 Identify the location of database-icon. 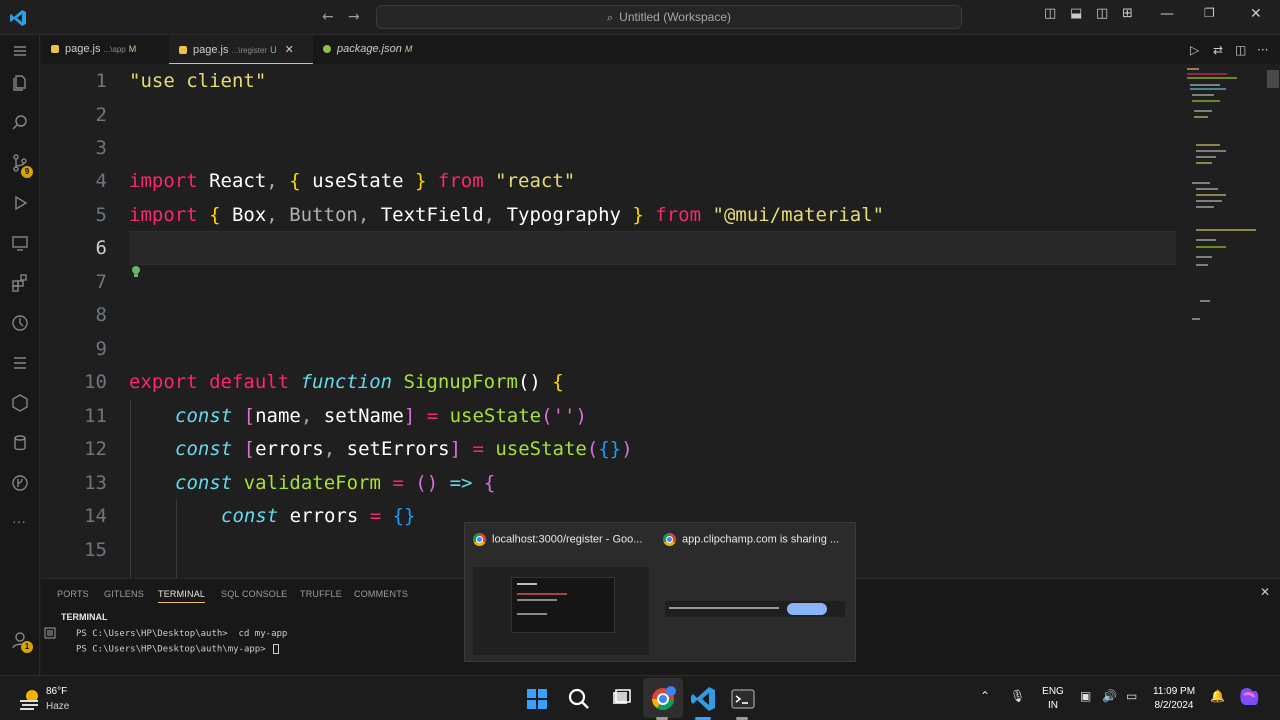
(20, 443).